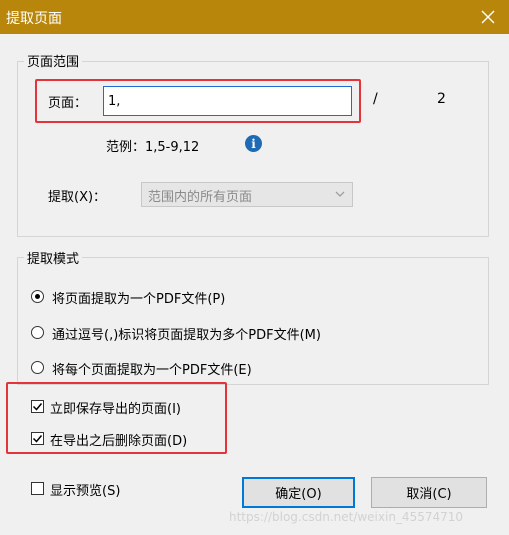  I want to click on save-exported-checkbox, so click(37, 406).